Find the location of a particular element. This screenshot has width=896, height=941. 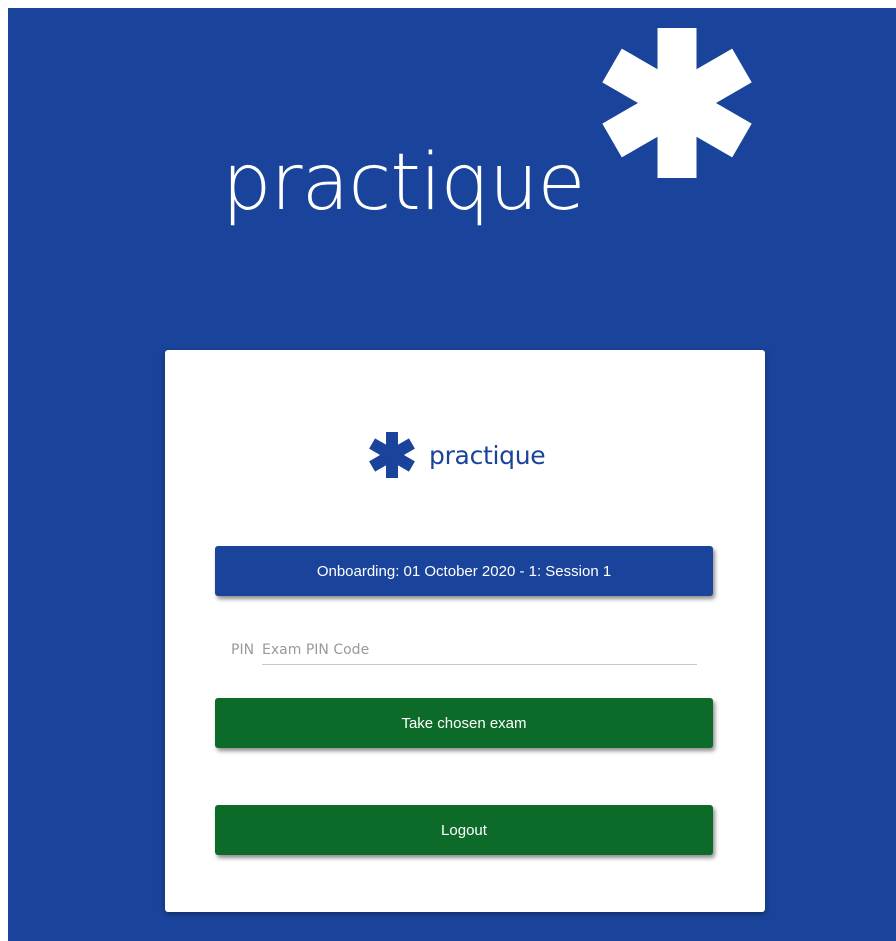

pin-label: PIN is located at coordinates (243, 650).